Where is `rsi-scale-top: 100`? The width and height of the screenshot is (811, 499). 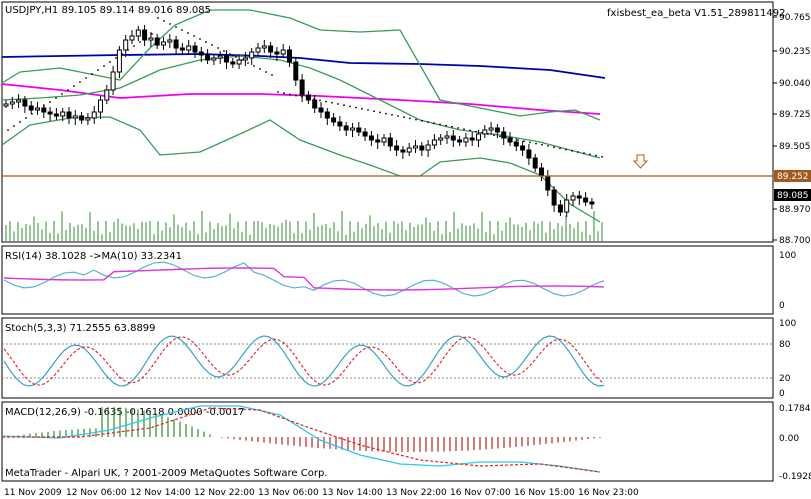
rsi-scale-top: 100 is located at coordinates (787, 256).